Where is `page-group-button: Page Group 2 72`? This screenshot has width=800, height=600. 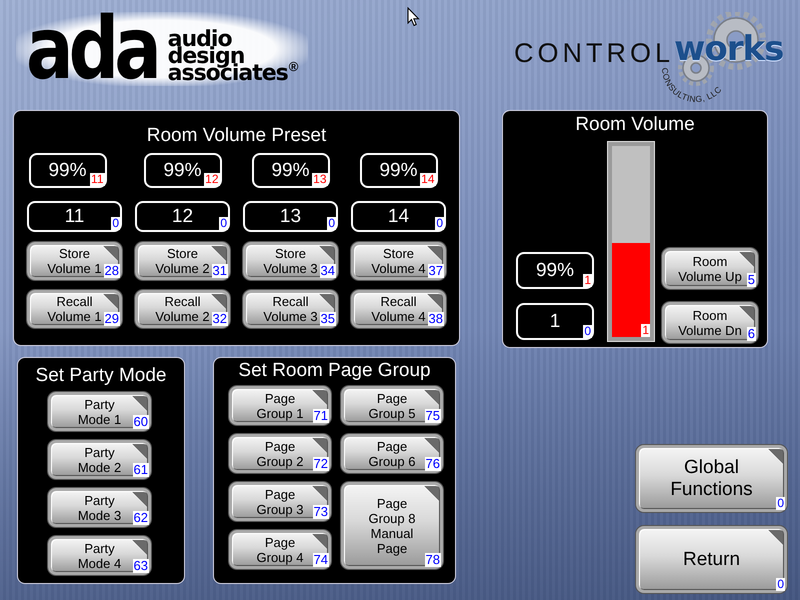
page-group-button: Page Group 2 72 is located at coordinates (280, 453).